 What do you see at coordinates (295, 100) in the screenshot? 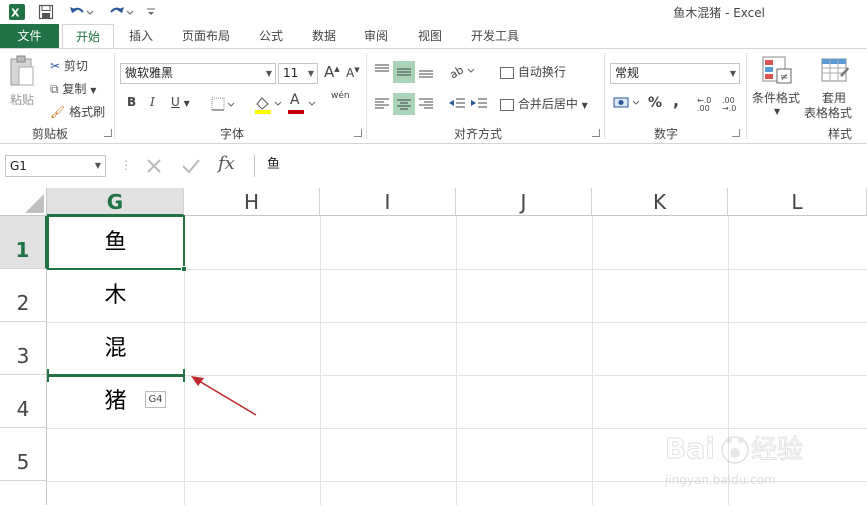
I see `font-color-label: A` at bounding box center [295, 100].